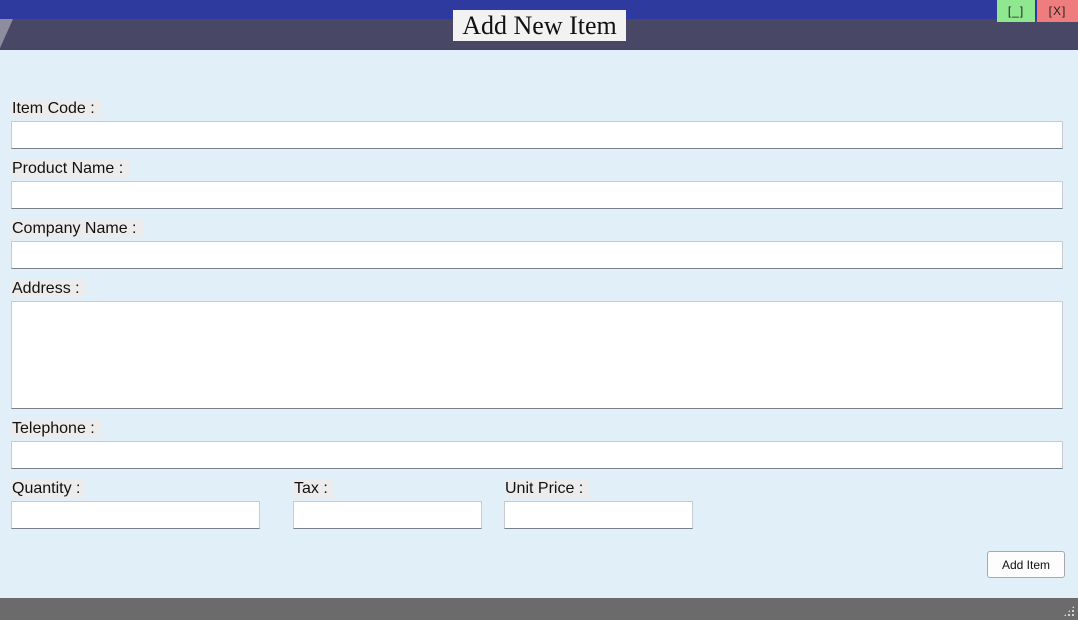 This screenshot has width=1078, height=620. Describe the element at coordinates (49, 489) in the screenshot. I see `quantity-label: Quantity :` at that location.